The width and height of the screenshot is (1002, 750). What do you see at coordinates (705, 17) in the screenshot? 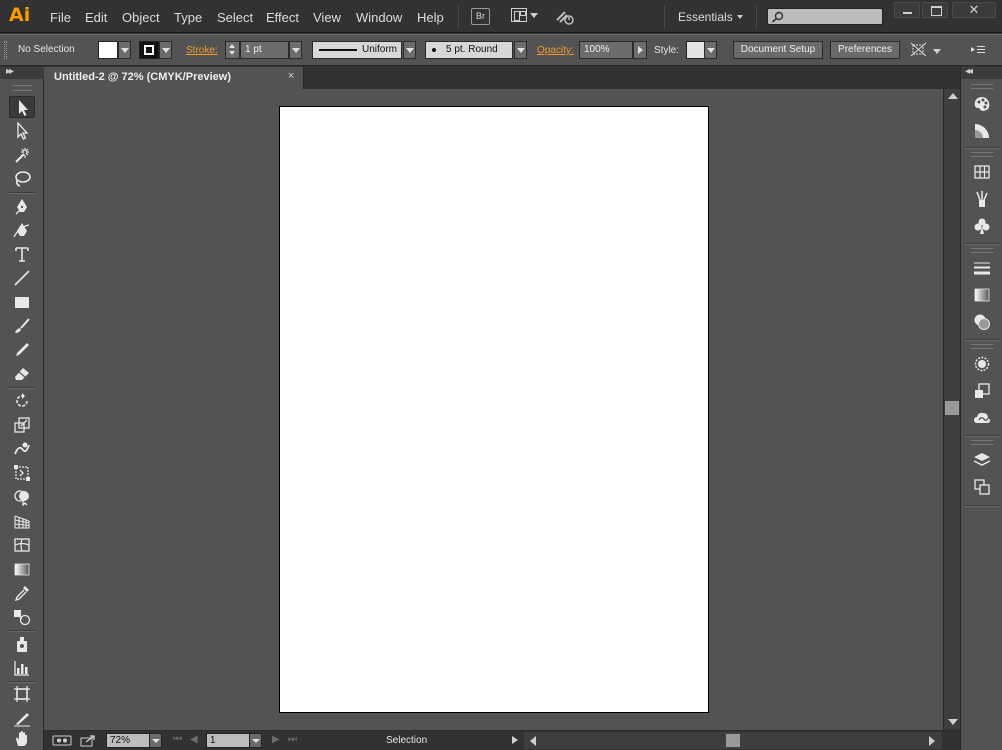
I see `workspace-switcher: Essentials` at bounding box center [705, 17].